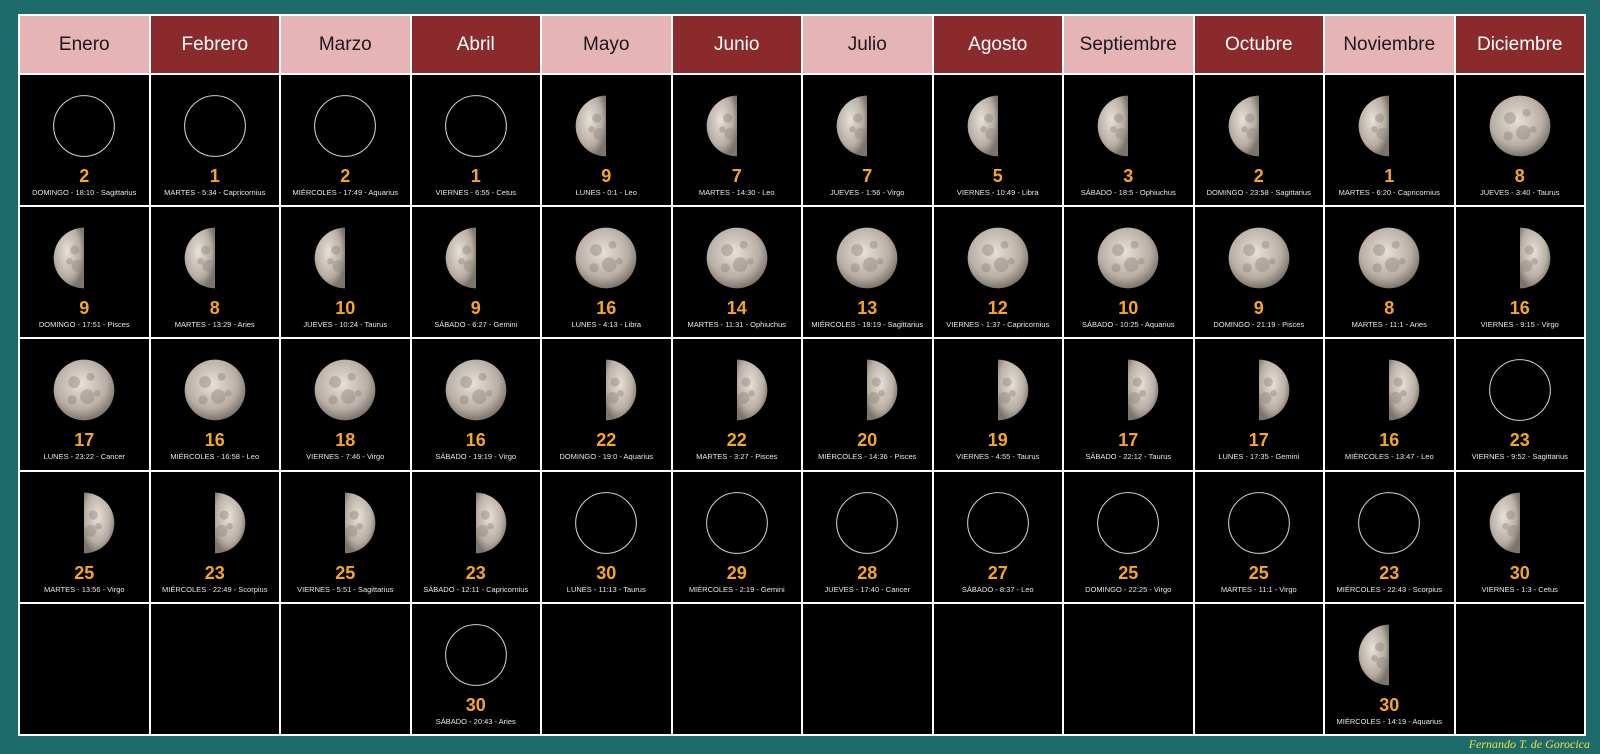 The width and height of the screenshot is (1600, 754). What do you see at coordinates (1128, 325) in the screenshot?
I see `phase-details: SÁBADO - 10:25 - Aquarius` at bounding box center [1128, 325].